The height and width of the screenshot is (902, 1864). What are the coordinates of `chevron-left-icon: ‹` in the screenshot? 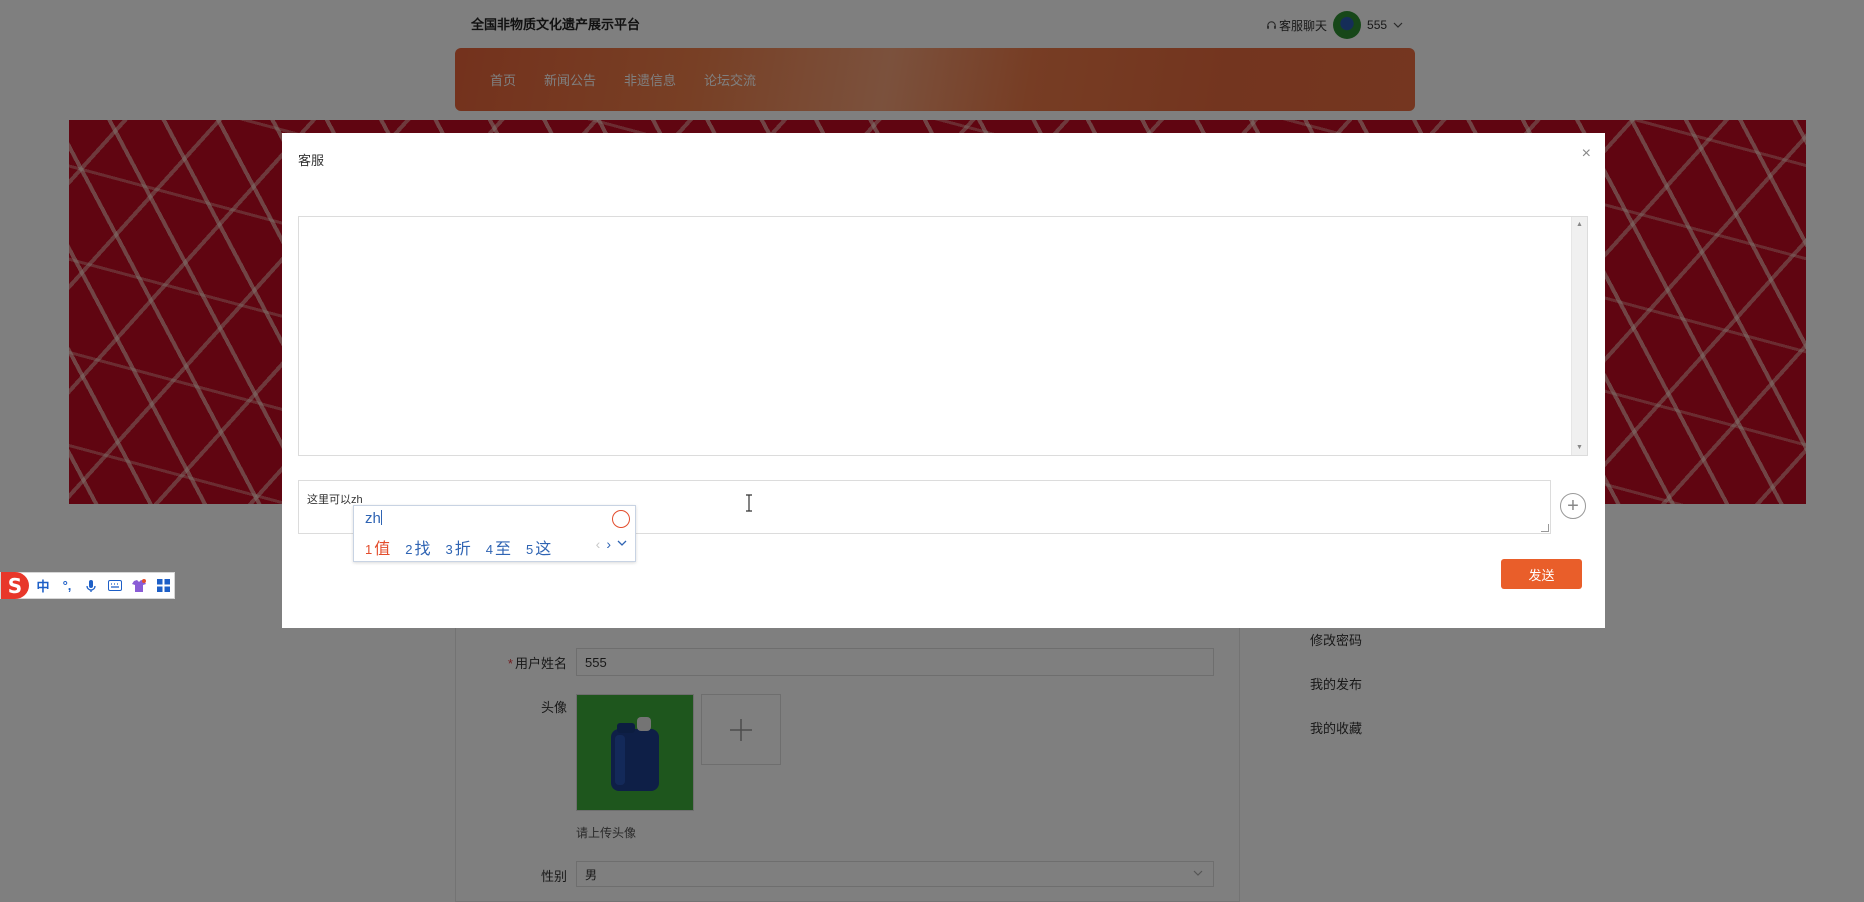 It's located at (598, 544).